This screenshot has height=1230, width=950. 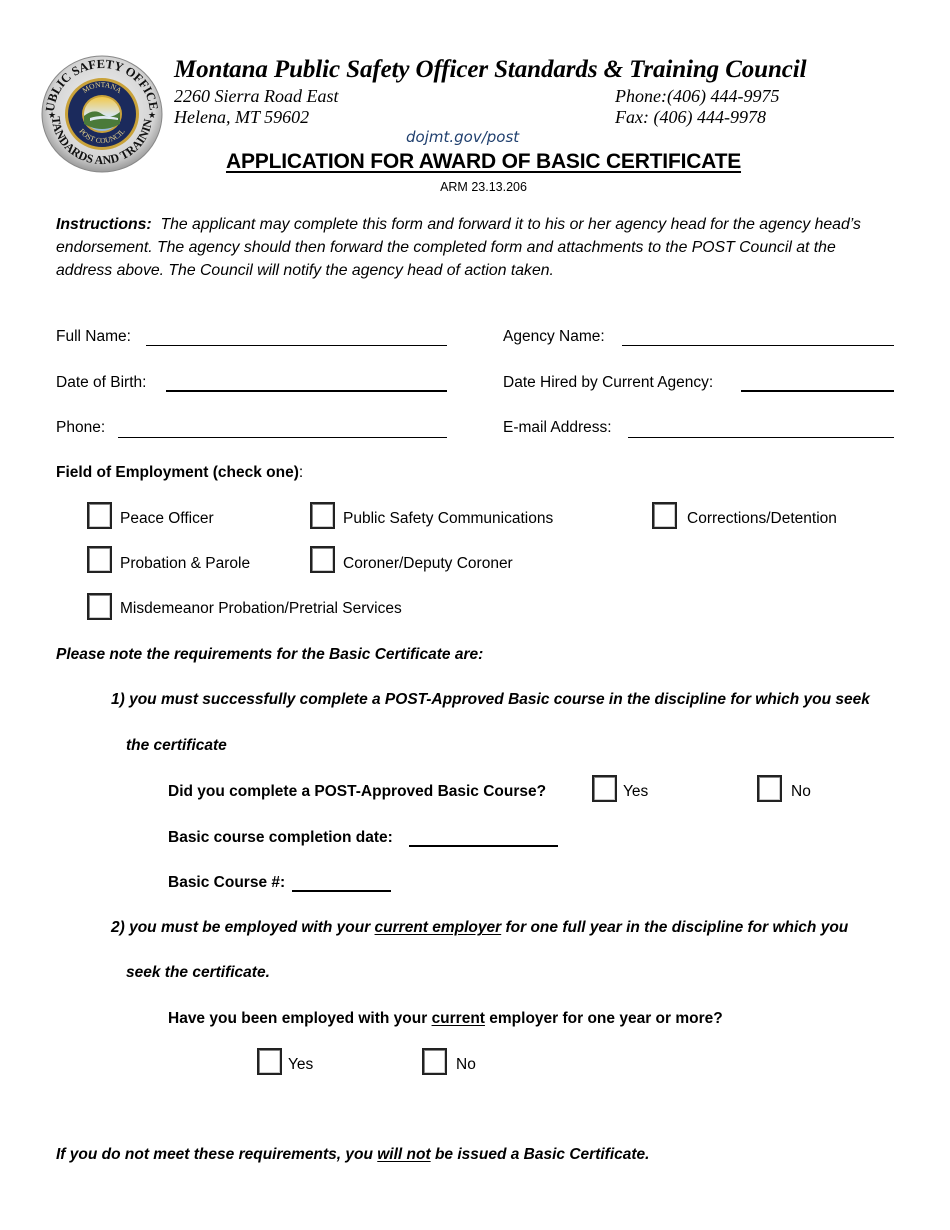 I want to click on course-yes-label: Yes, so click(x=636, y=791).